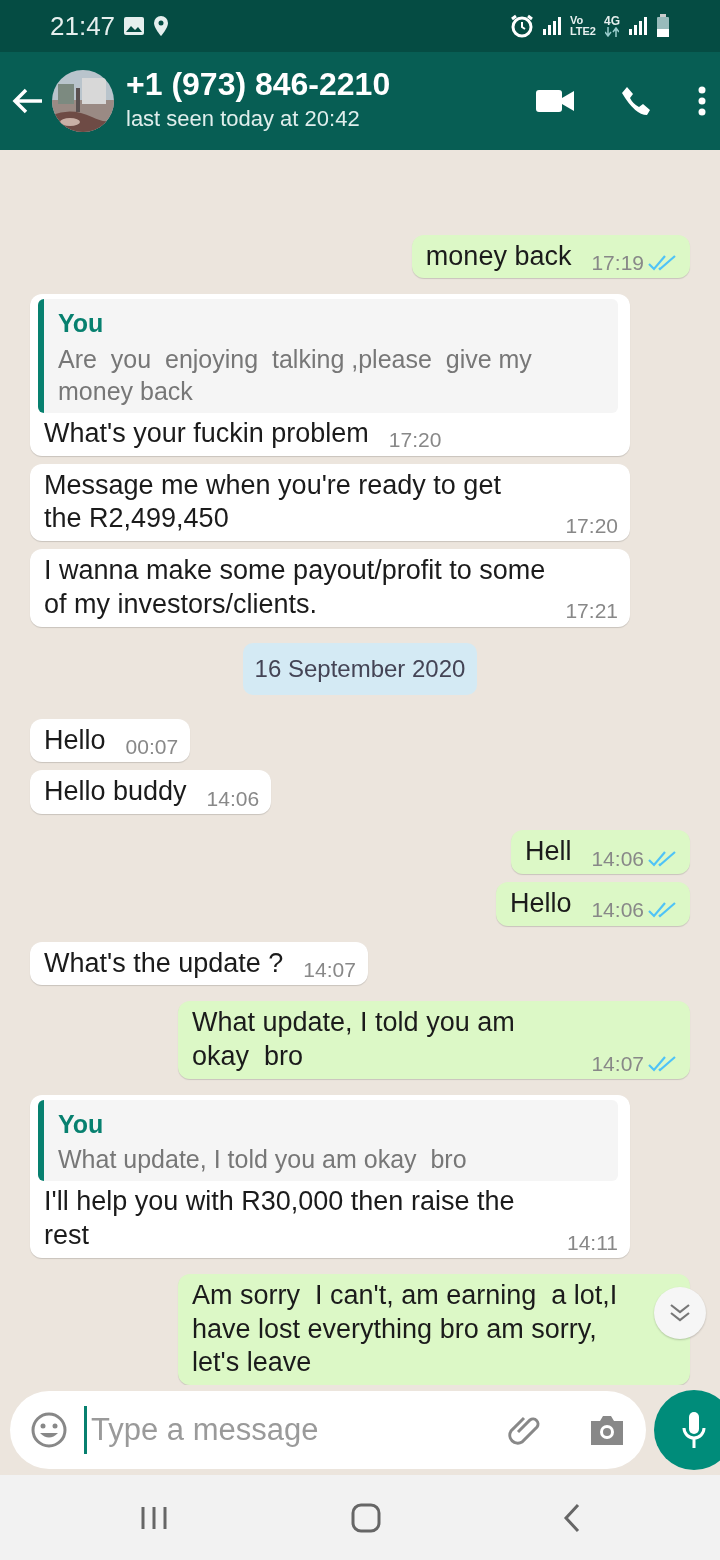 The height and width of the screenshot is (1560, 720). What do you see at coordinates (115, 792) in the screenshot?
I see `message-text: Hello buddy` at bounding box center [115, 792].